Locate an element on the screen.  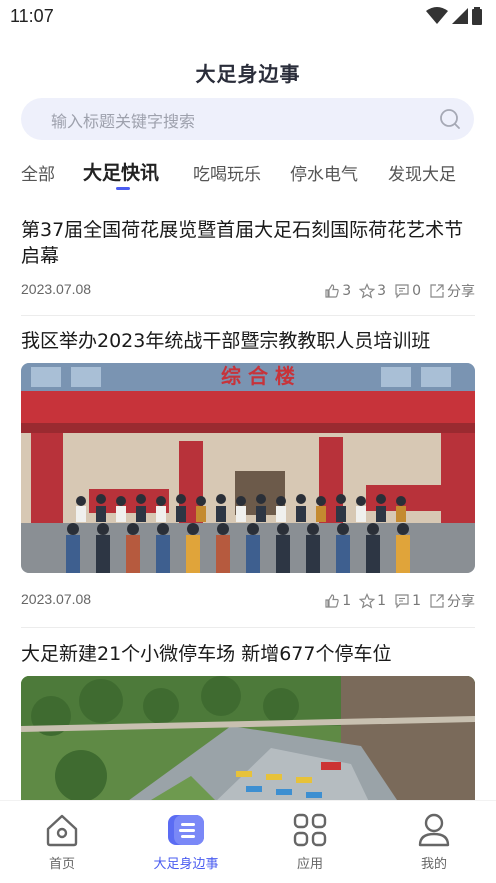
article-title: 第37届全国荷花展览暨首届大足石刻国际荷花艺术节启幕 is located at coordinates (248, 243).